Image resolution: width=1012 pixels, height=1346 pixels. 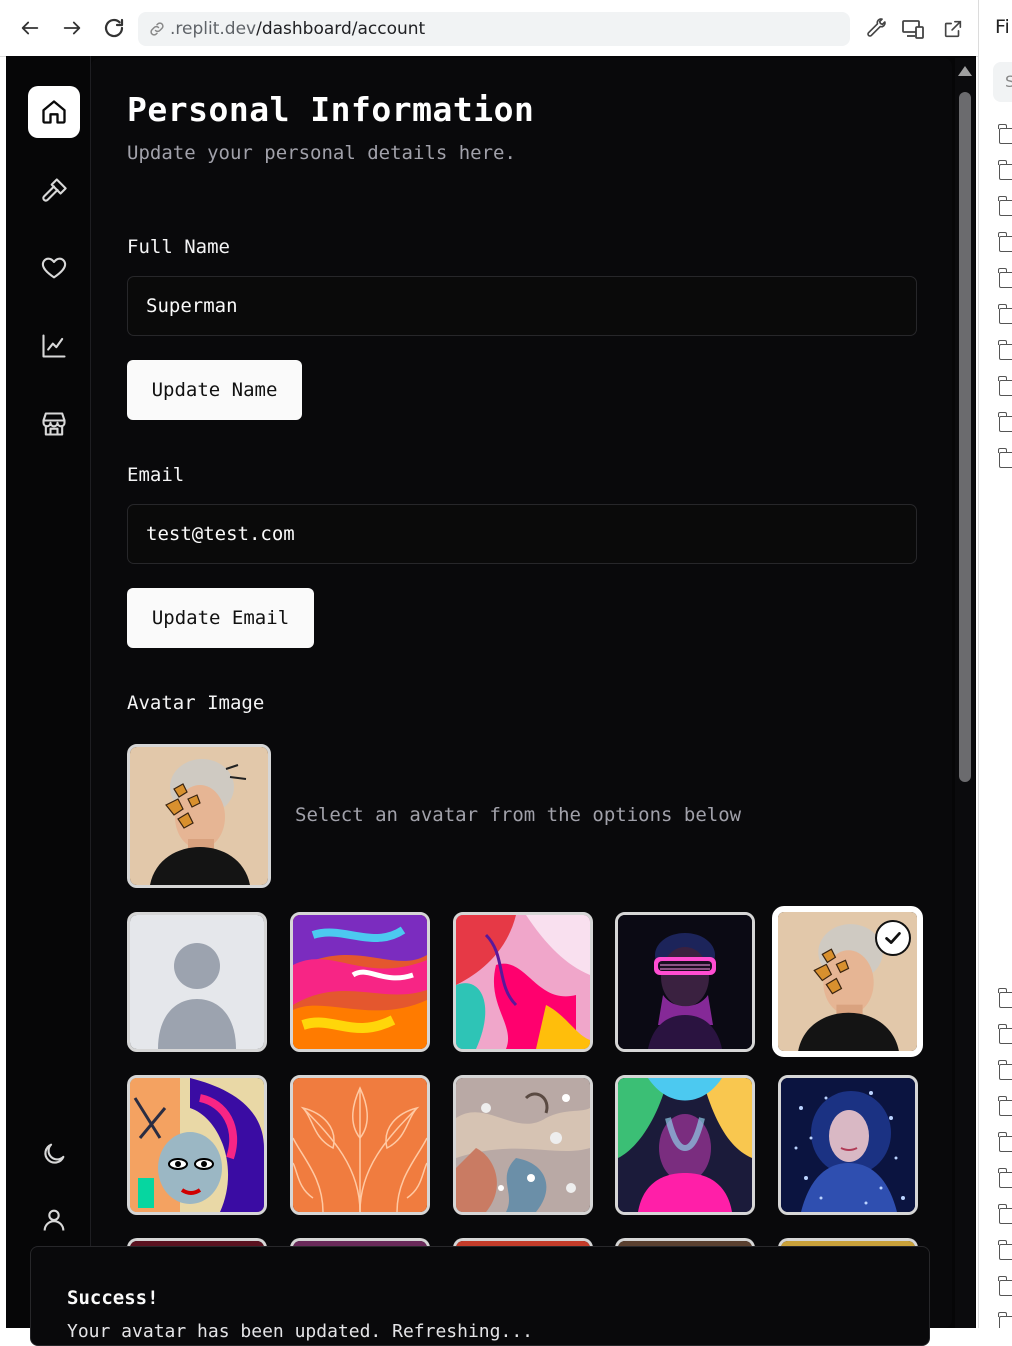 What do you see at coordinates (953, 29) in the screenshot?
I see `open-external-icon` at bounding box center [953, 29].